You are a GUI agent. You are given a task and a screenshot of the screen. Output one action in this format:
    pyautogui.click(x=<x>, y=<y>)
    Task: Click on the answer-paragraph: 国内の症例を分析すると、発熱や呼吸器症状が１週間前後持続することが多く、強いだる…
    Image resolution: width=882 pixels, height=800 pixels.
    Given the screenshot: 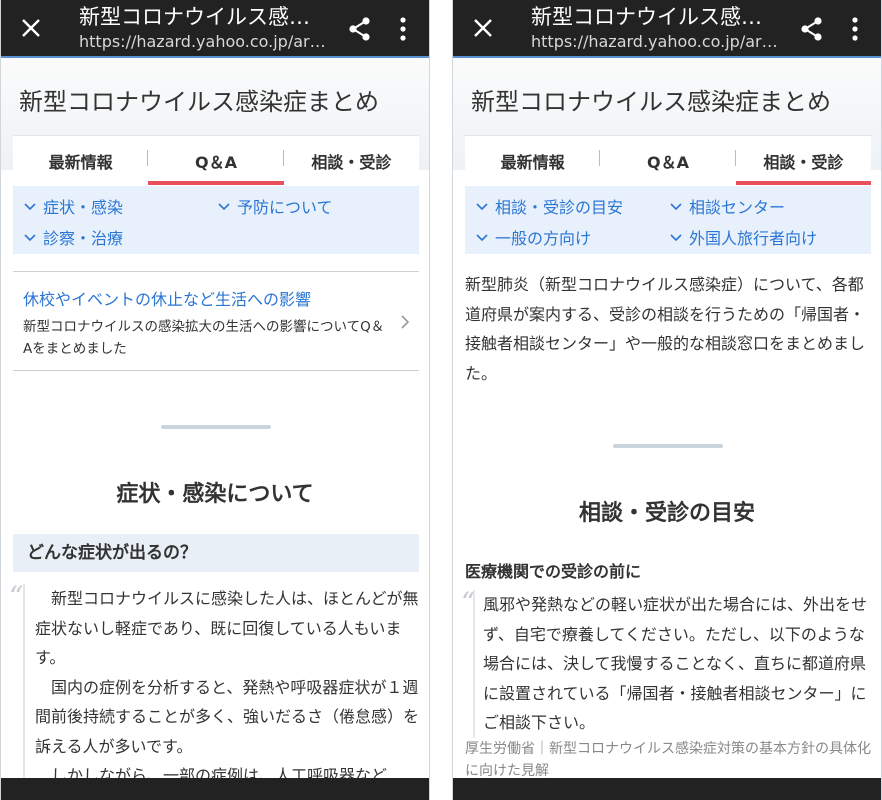 What is the action you would take?
    pyautogui.click(x=227, y=716)
    